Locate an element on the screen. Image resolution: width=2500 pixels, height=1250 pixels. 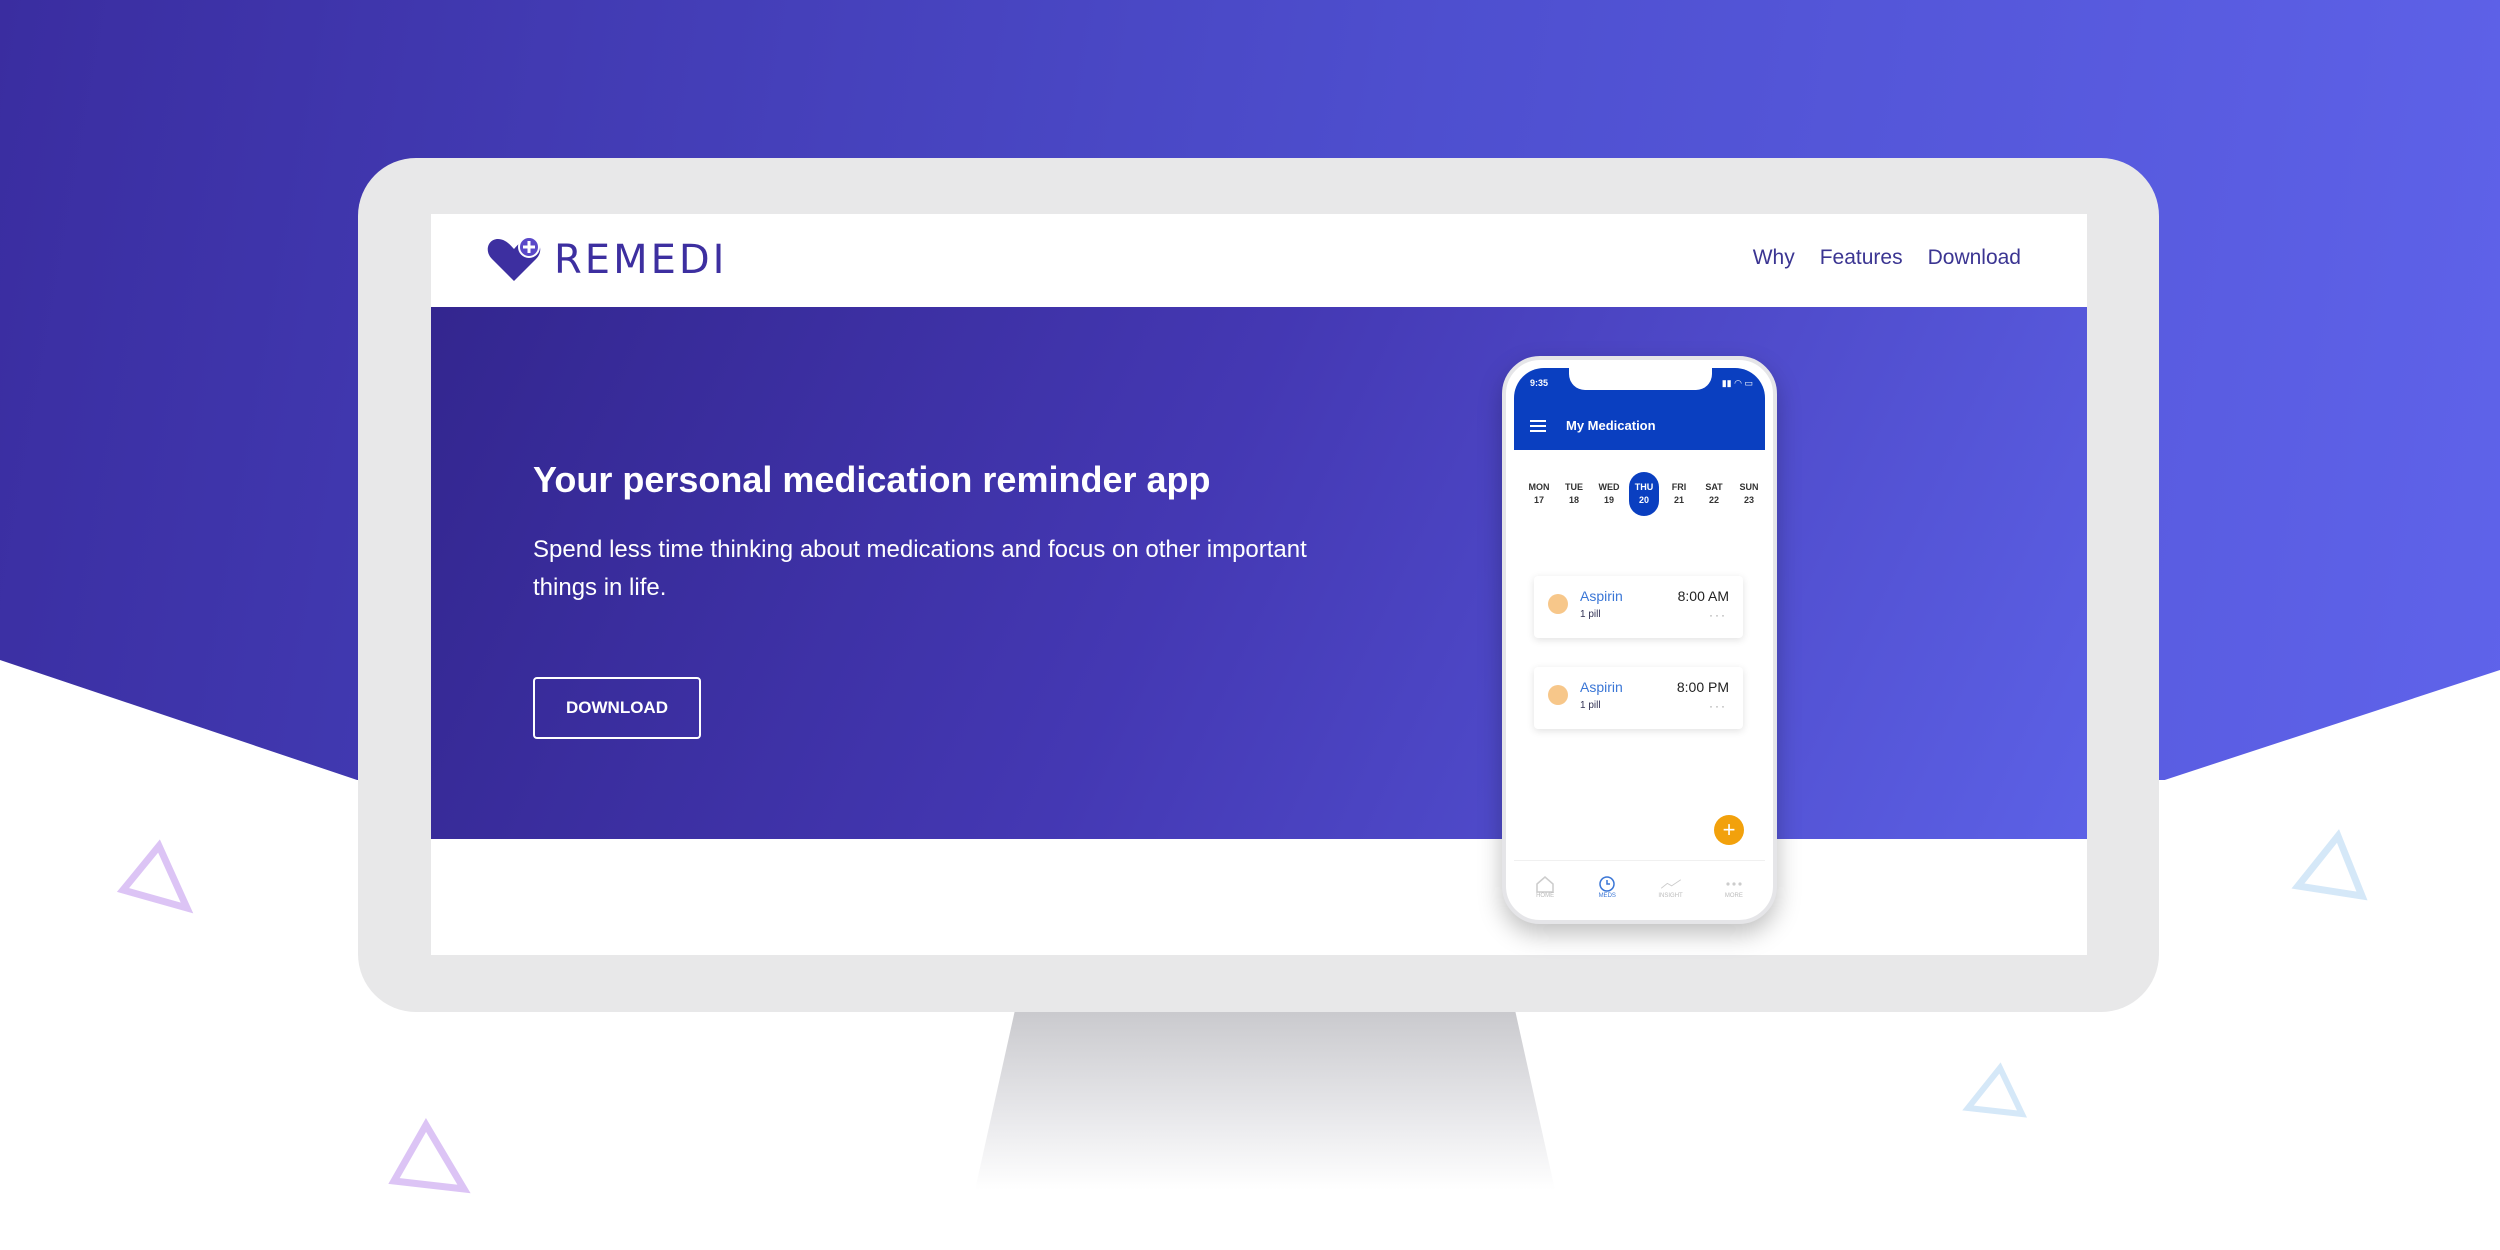
day-thu: THU 20 is located at coordinates (1644, 494).